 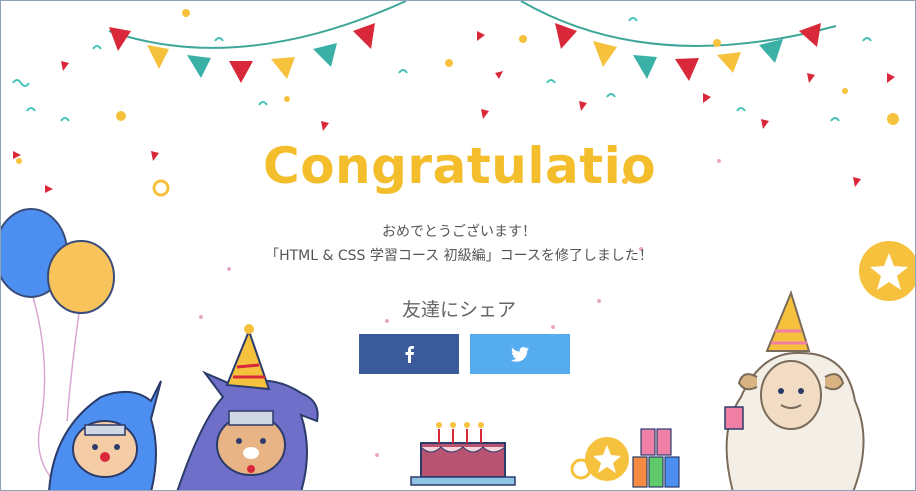 What do you see at coordinates (257, 25) in the screenshot?
I see `bunting-string-left` at bounding box center [257, 25].